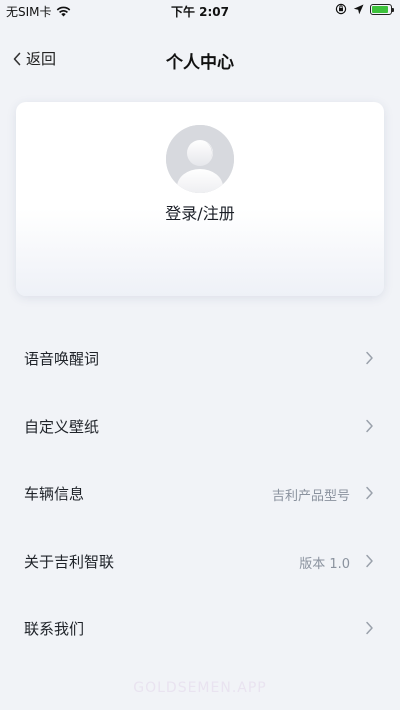 This screenshot has width=400, height=710. Describe the element at coordinates (200, 11) in the screenshot. I see `status-bar: 无SIM卡 下午 2:07` at that location.